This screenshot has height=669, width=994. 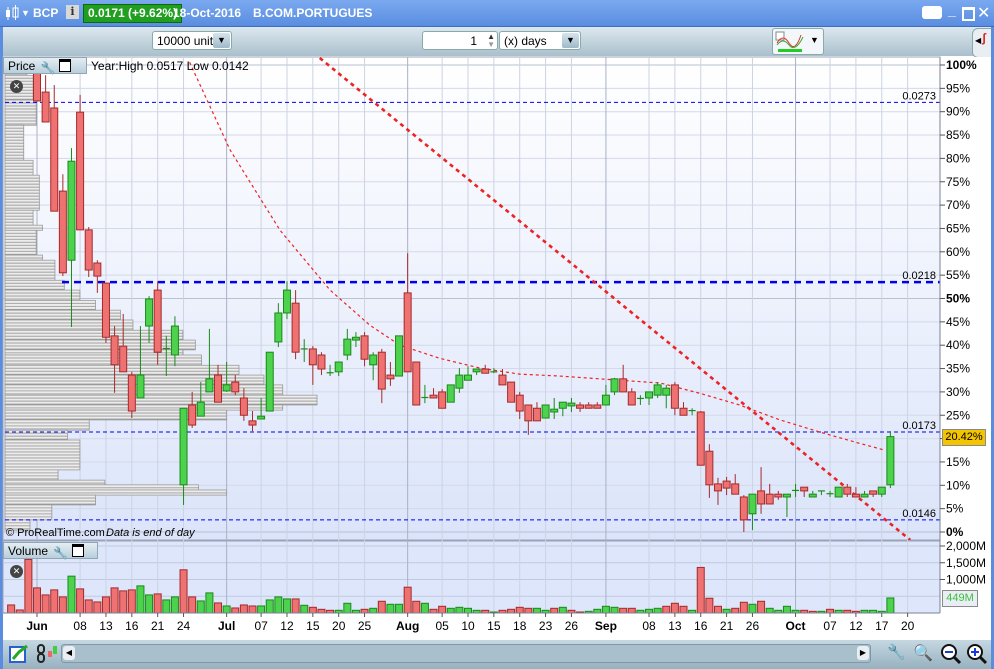 I want to click on link-icon, so click(x=47, y=654).